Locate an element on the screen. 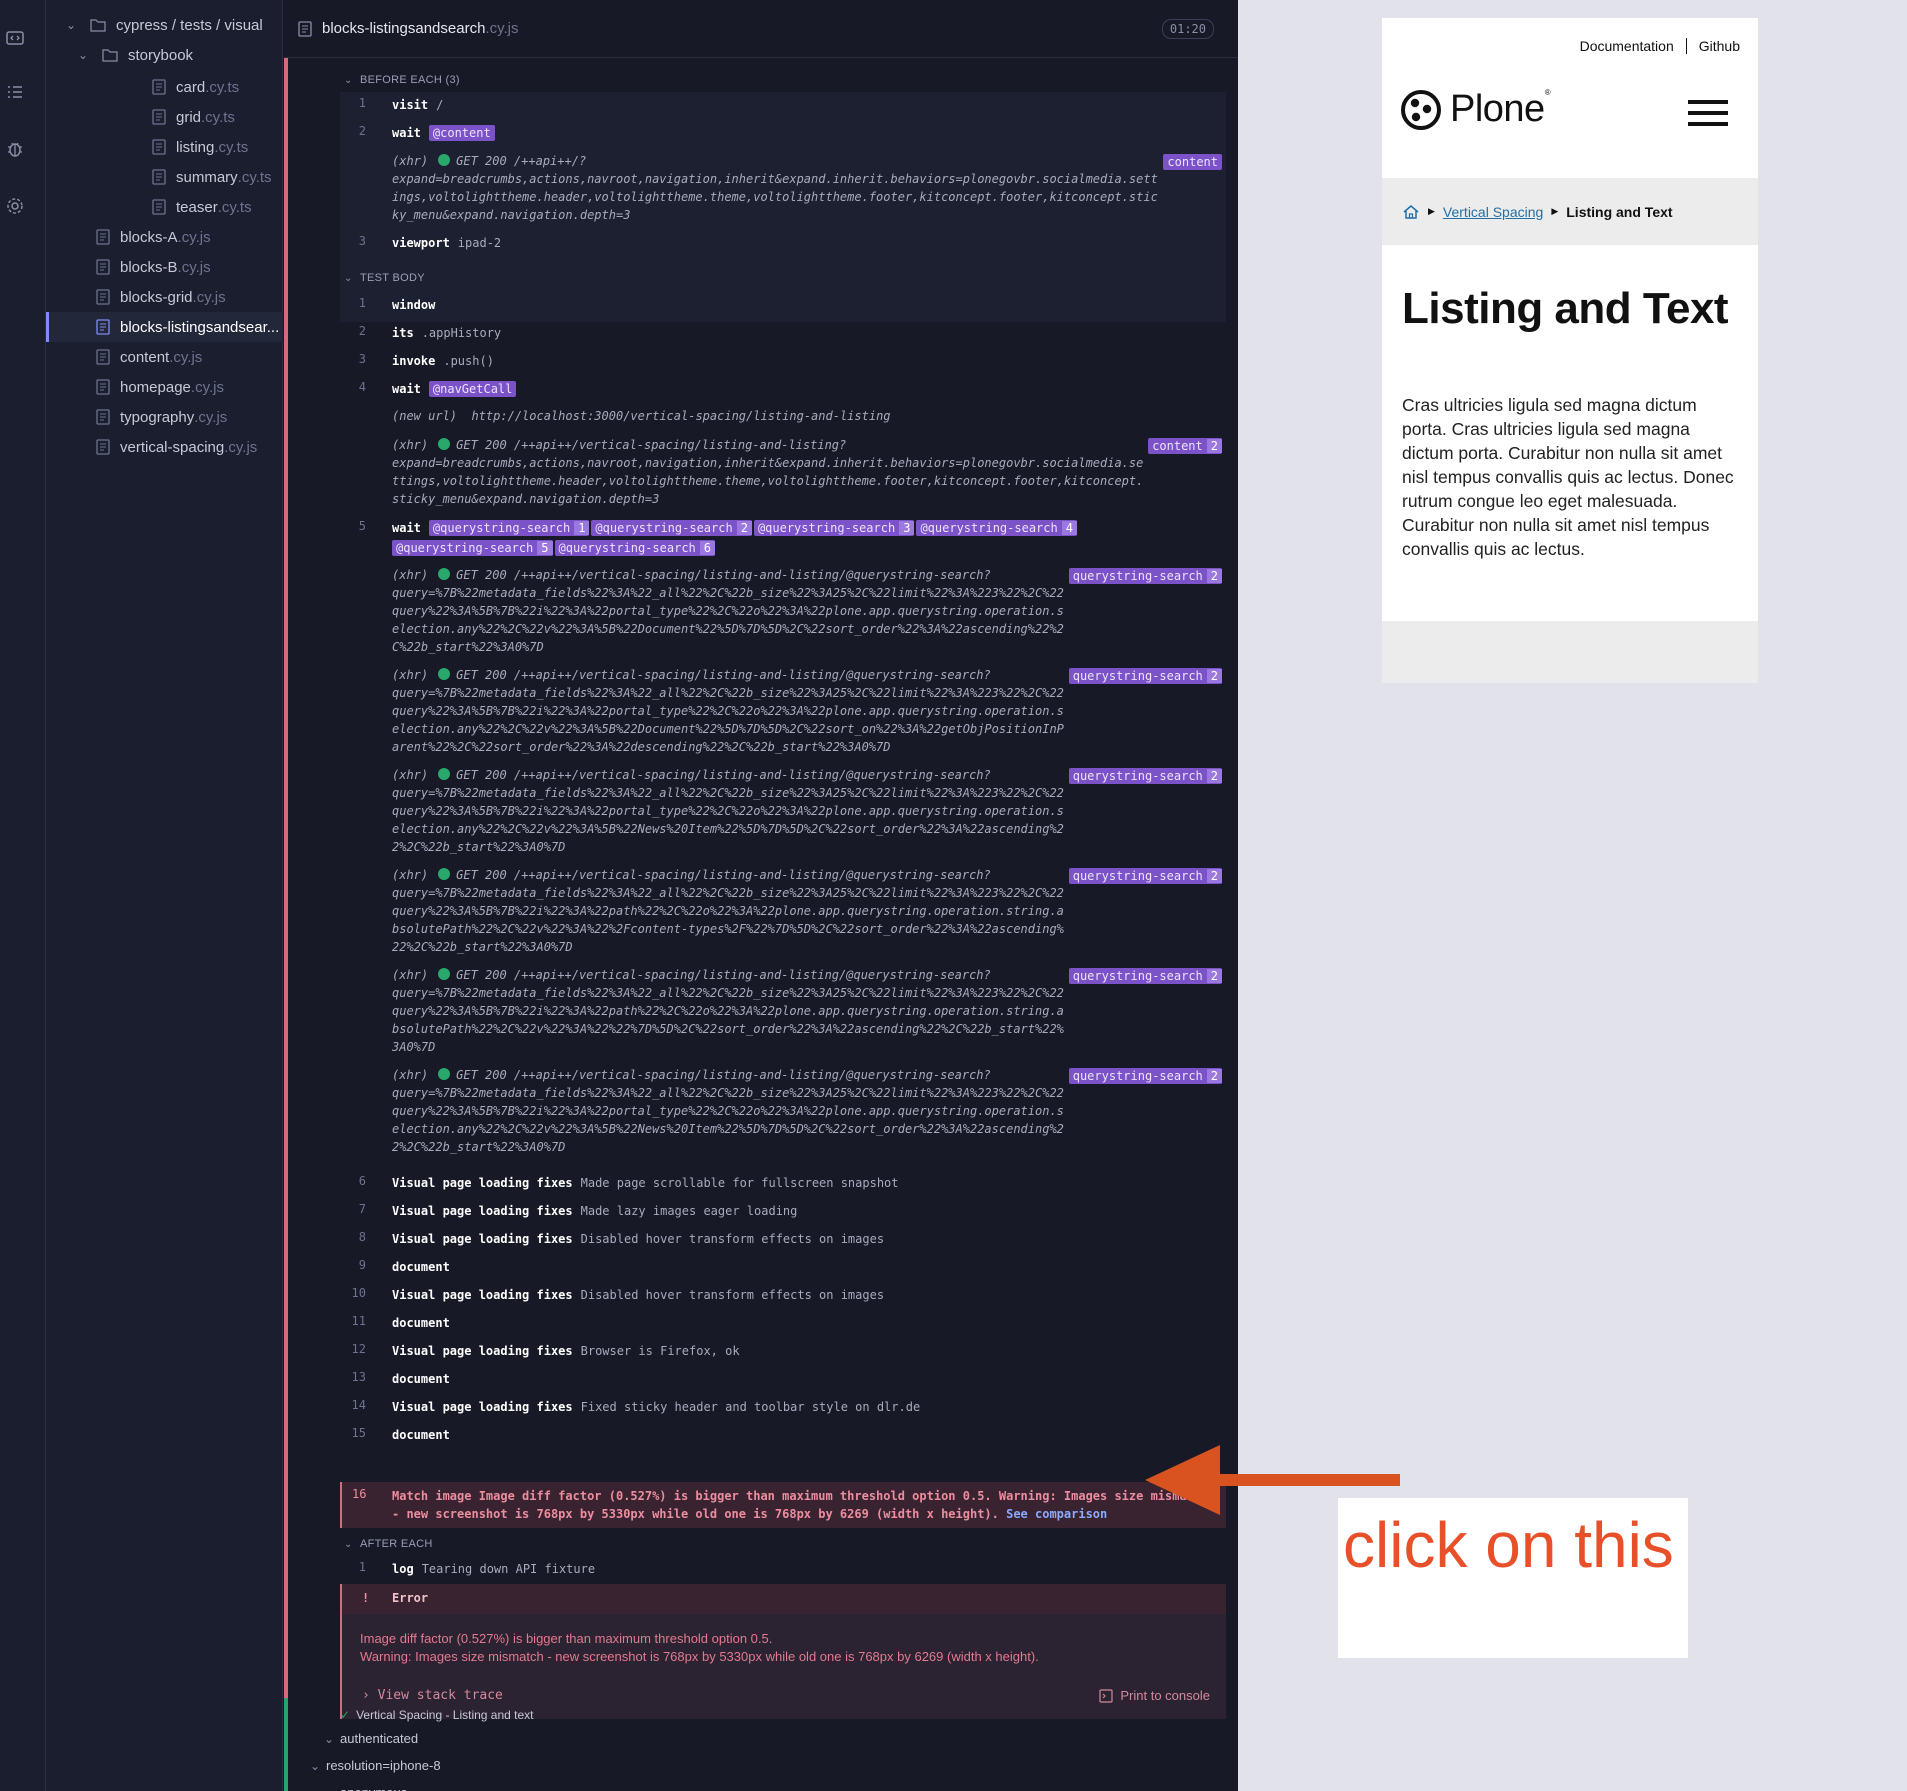  spec-timer: 01:20 is located at coordinates (1187, 29).